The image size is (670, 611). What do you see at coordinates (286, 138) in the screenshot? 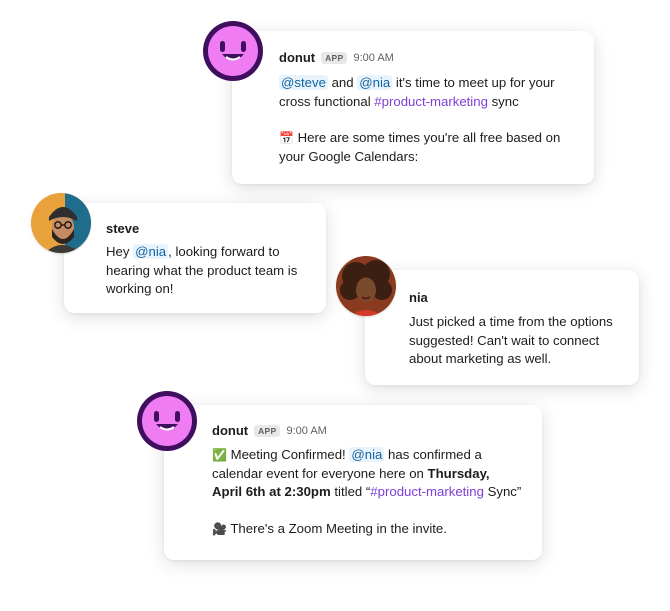
I see `calendar-icon: 📅` at bounding box center [286, 138].